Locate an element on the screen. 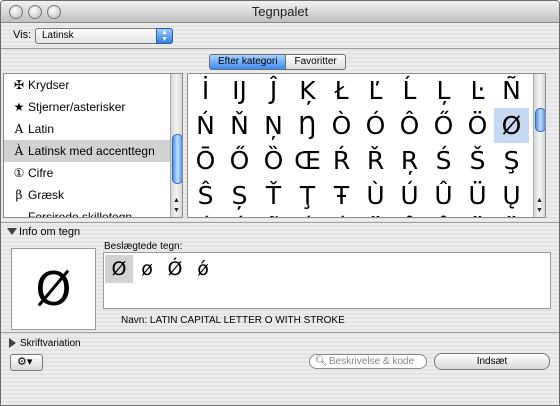 The image size is (560, 406). grid-cell: Ŋ is located at coordinates (307, 125).